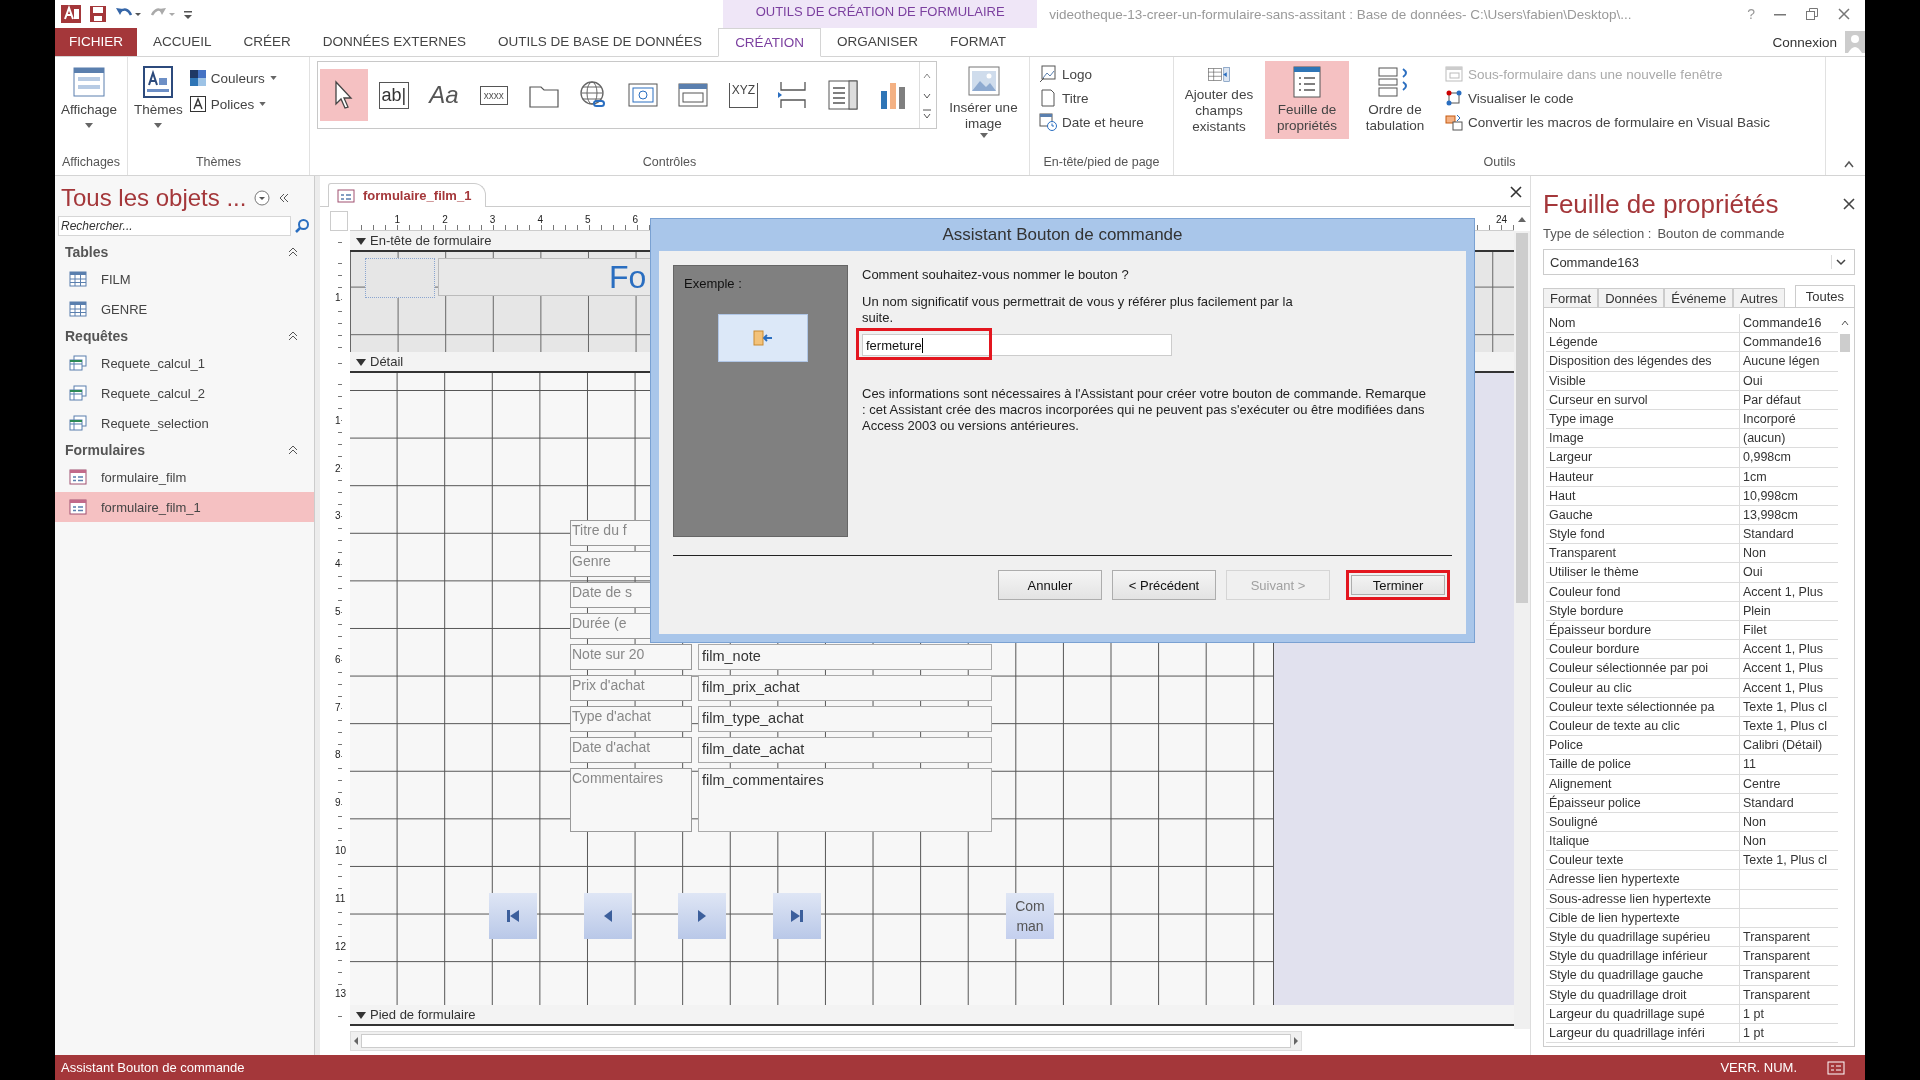 The image size is (1920, 1080). Describe the element at coordinates (1030, 916) in the screenshot. I see `command-button: Com man` at that location.